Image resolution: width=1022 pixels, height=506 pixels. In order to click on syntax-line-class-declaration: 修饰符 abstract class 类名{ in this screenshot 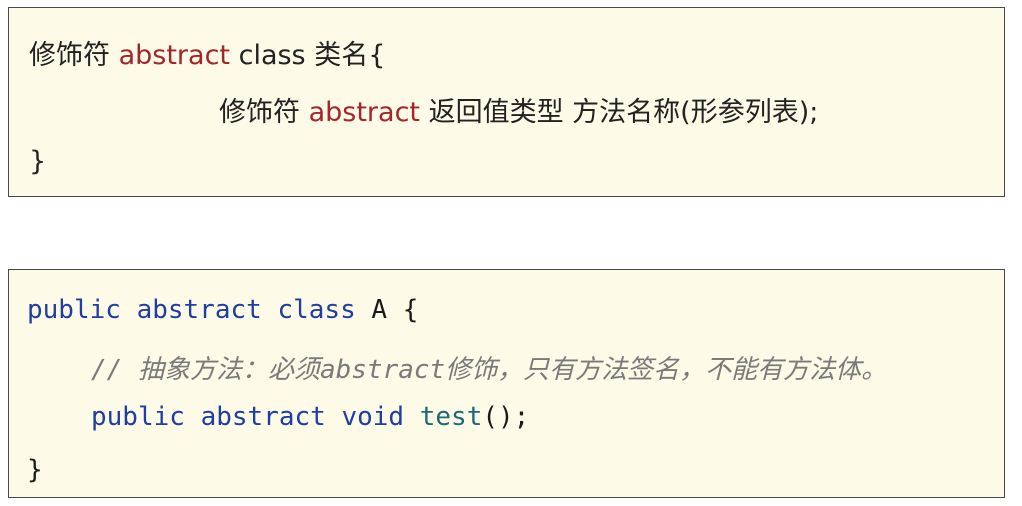, I will do `click(207, 52)`.